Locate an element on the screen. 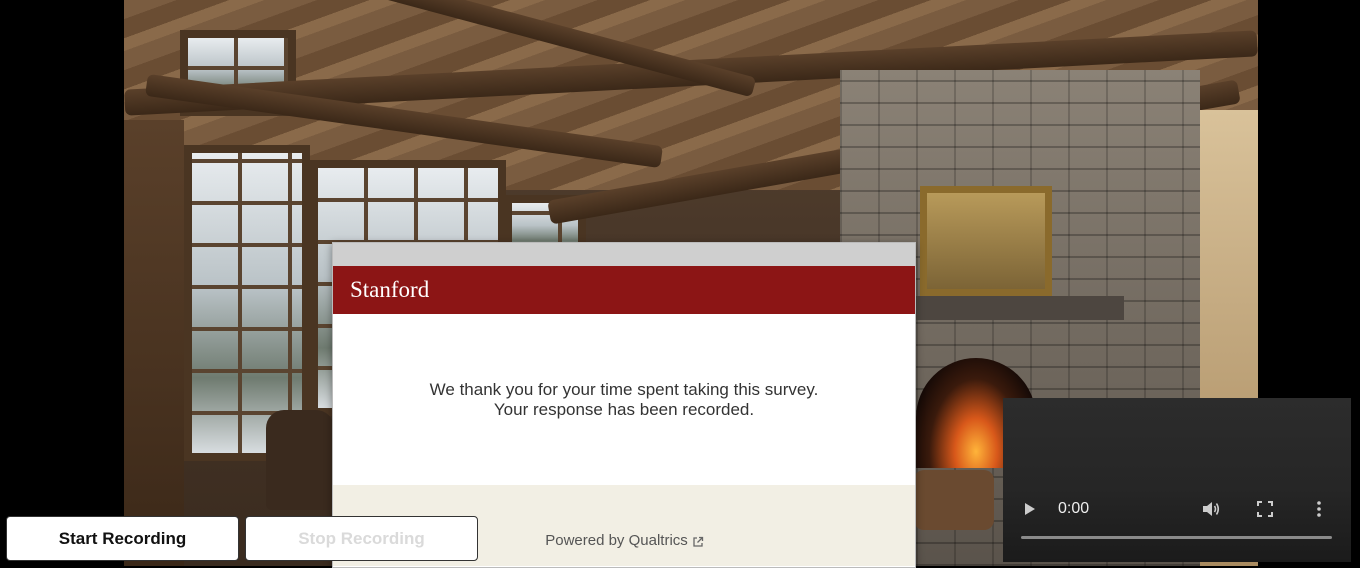 The image size is (1360, 568). brand-logo-text: Stanford is located at coordinates (390, 289).